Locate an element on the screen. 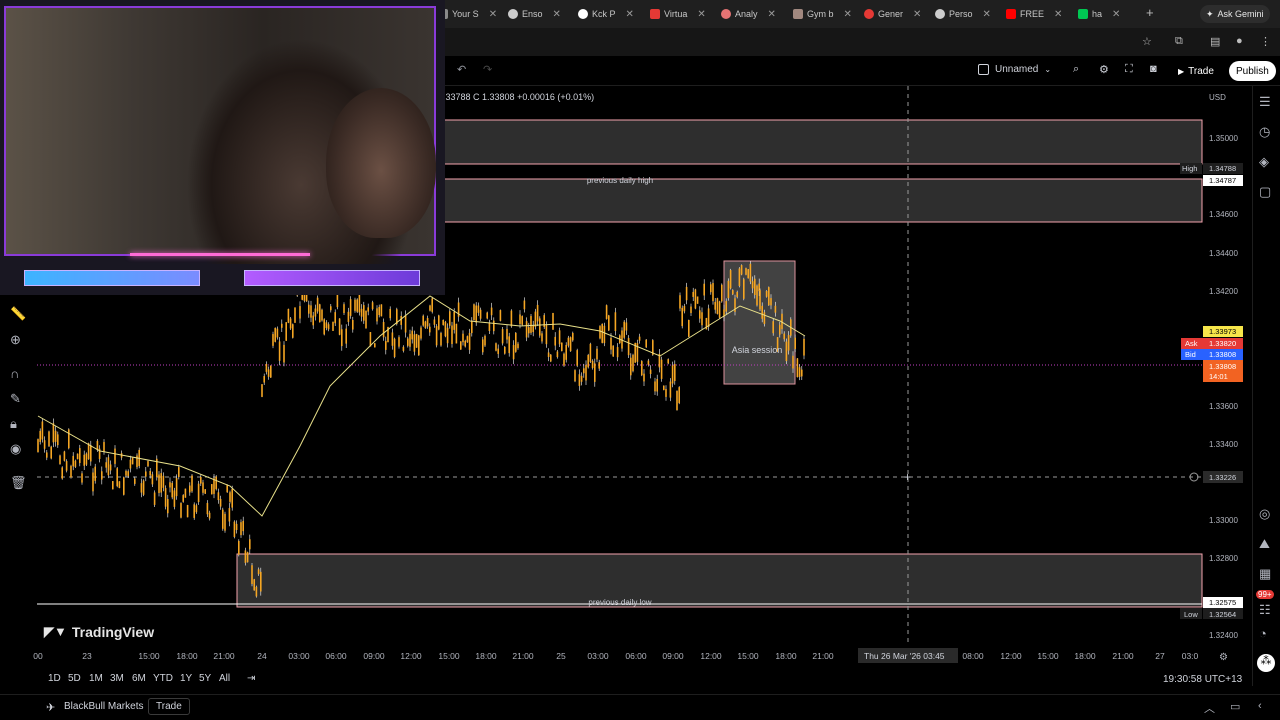  layout-icon is located at coordinates (983, 69).